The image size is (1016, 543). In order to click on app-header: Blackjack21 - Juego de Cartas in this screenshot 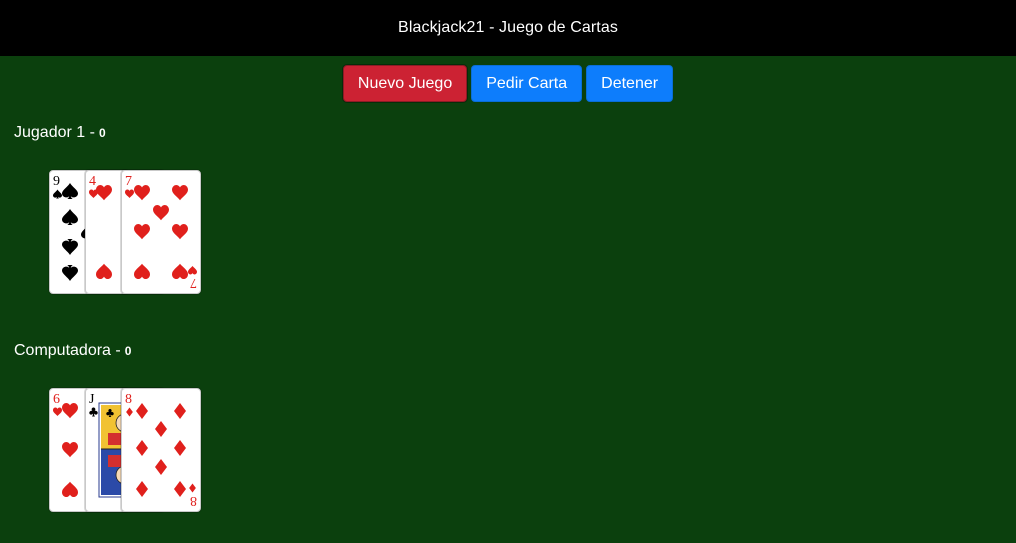, I will do `click(508, 28)`.